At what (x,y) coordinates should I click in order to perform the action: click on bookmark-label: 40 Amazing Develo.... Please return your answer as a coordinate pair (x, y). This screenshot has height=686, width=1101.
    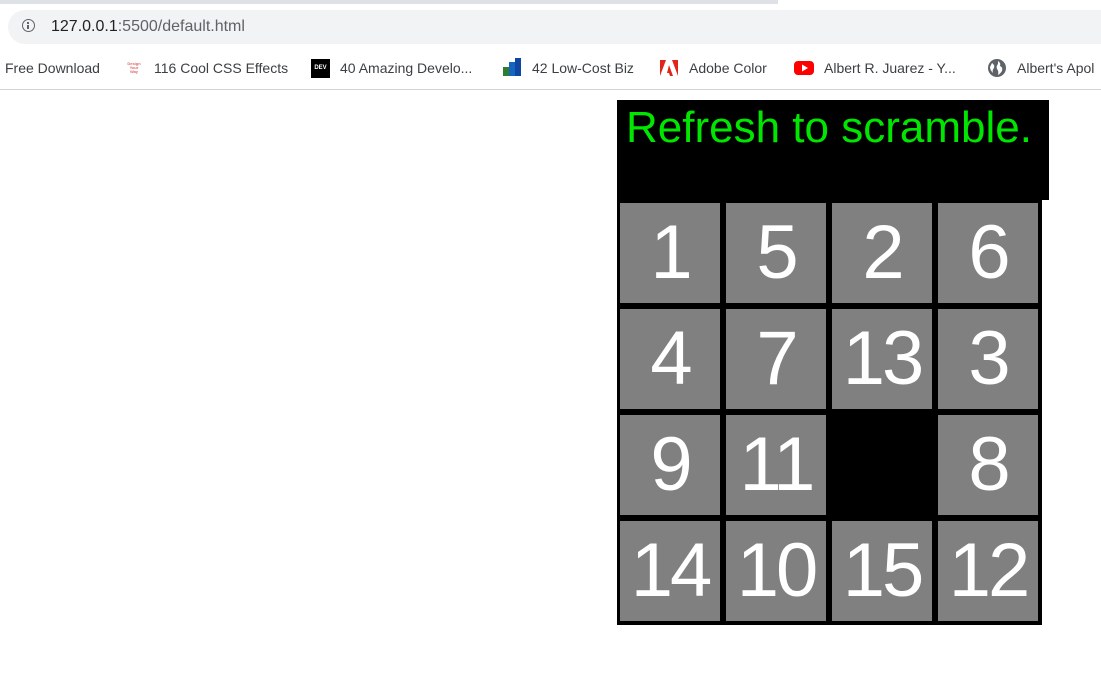
    Looking at the image, I should click on (406, 68).